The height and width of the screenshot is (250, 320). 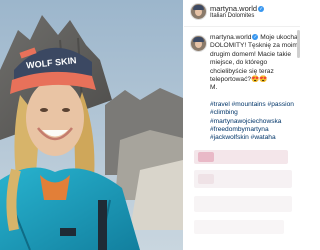 I want to click on post-location: Italian Dolomites, so click(x=232, y=16).